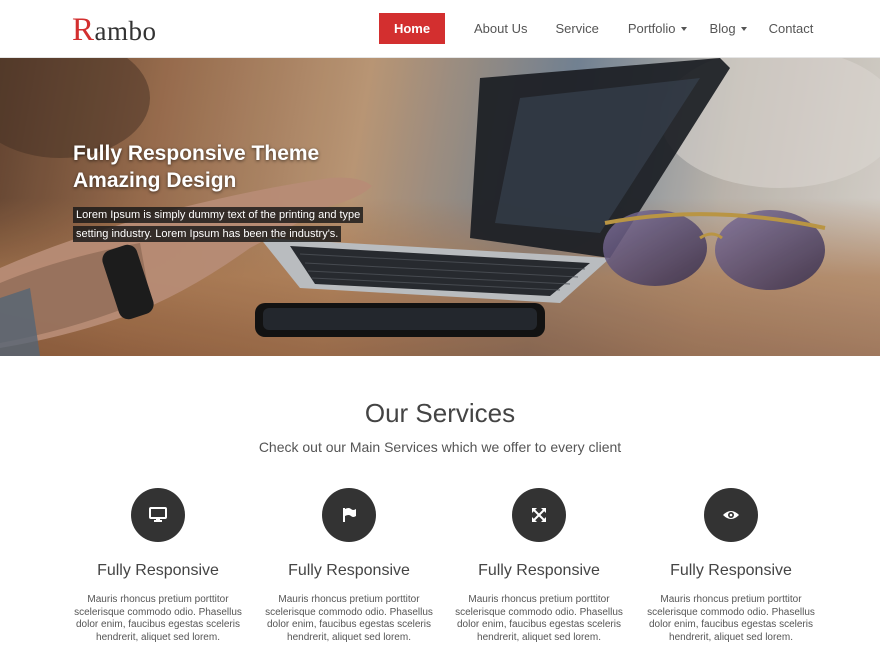  I want to click on expand-icon, so click(539, 515).